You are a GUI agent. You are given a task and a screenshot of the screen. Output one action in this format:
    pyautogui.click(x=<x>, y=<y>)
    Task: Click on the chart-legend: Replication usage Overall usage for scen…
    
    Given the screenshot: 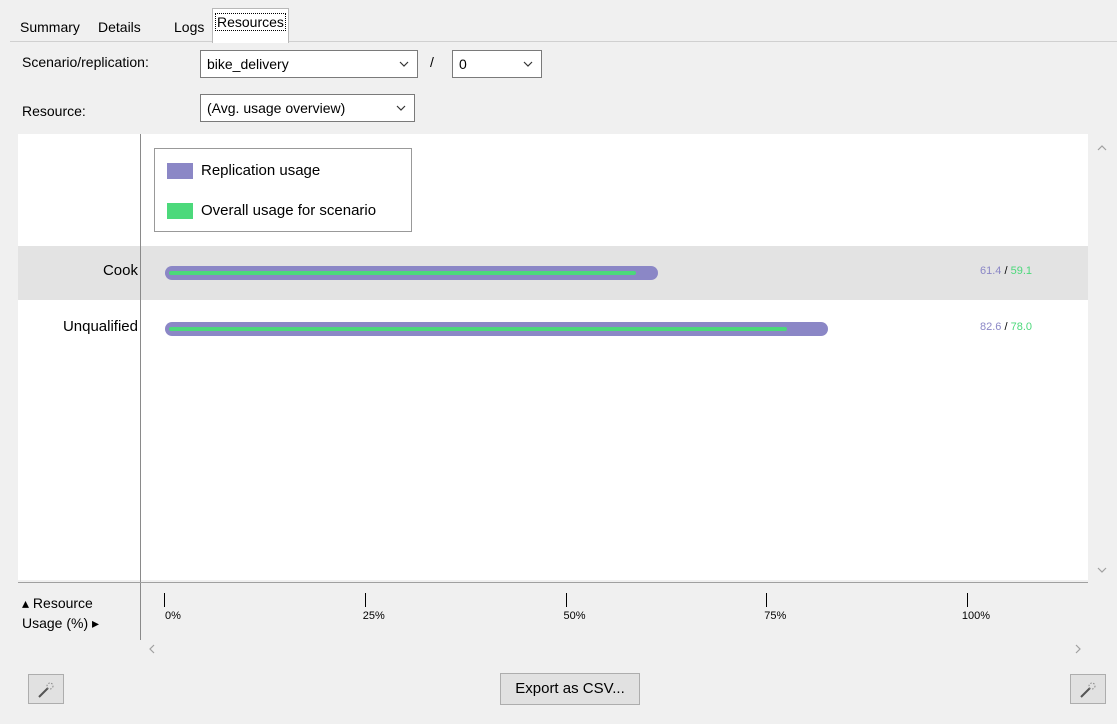 What is the action you would take?
    pyautogui.click(x=283, y=190)
    